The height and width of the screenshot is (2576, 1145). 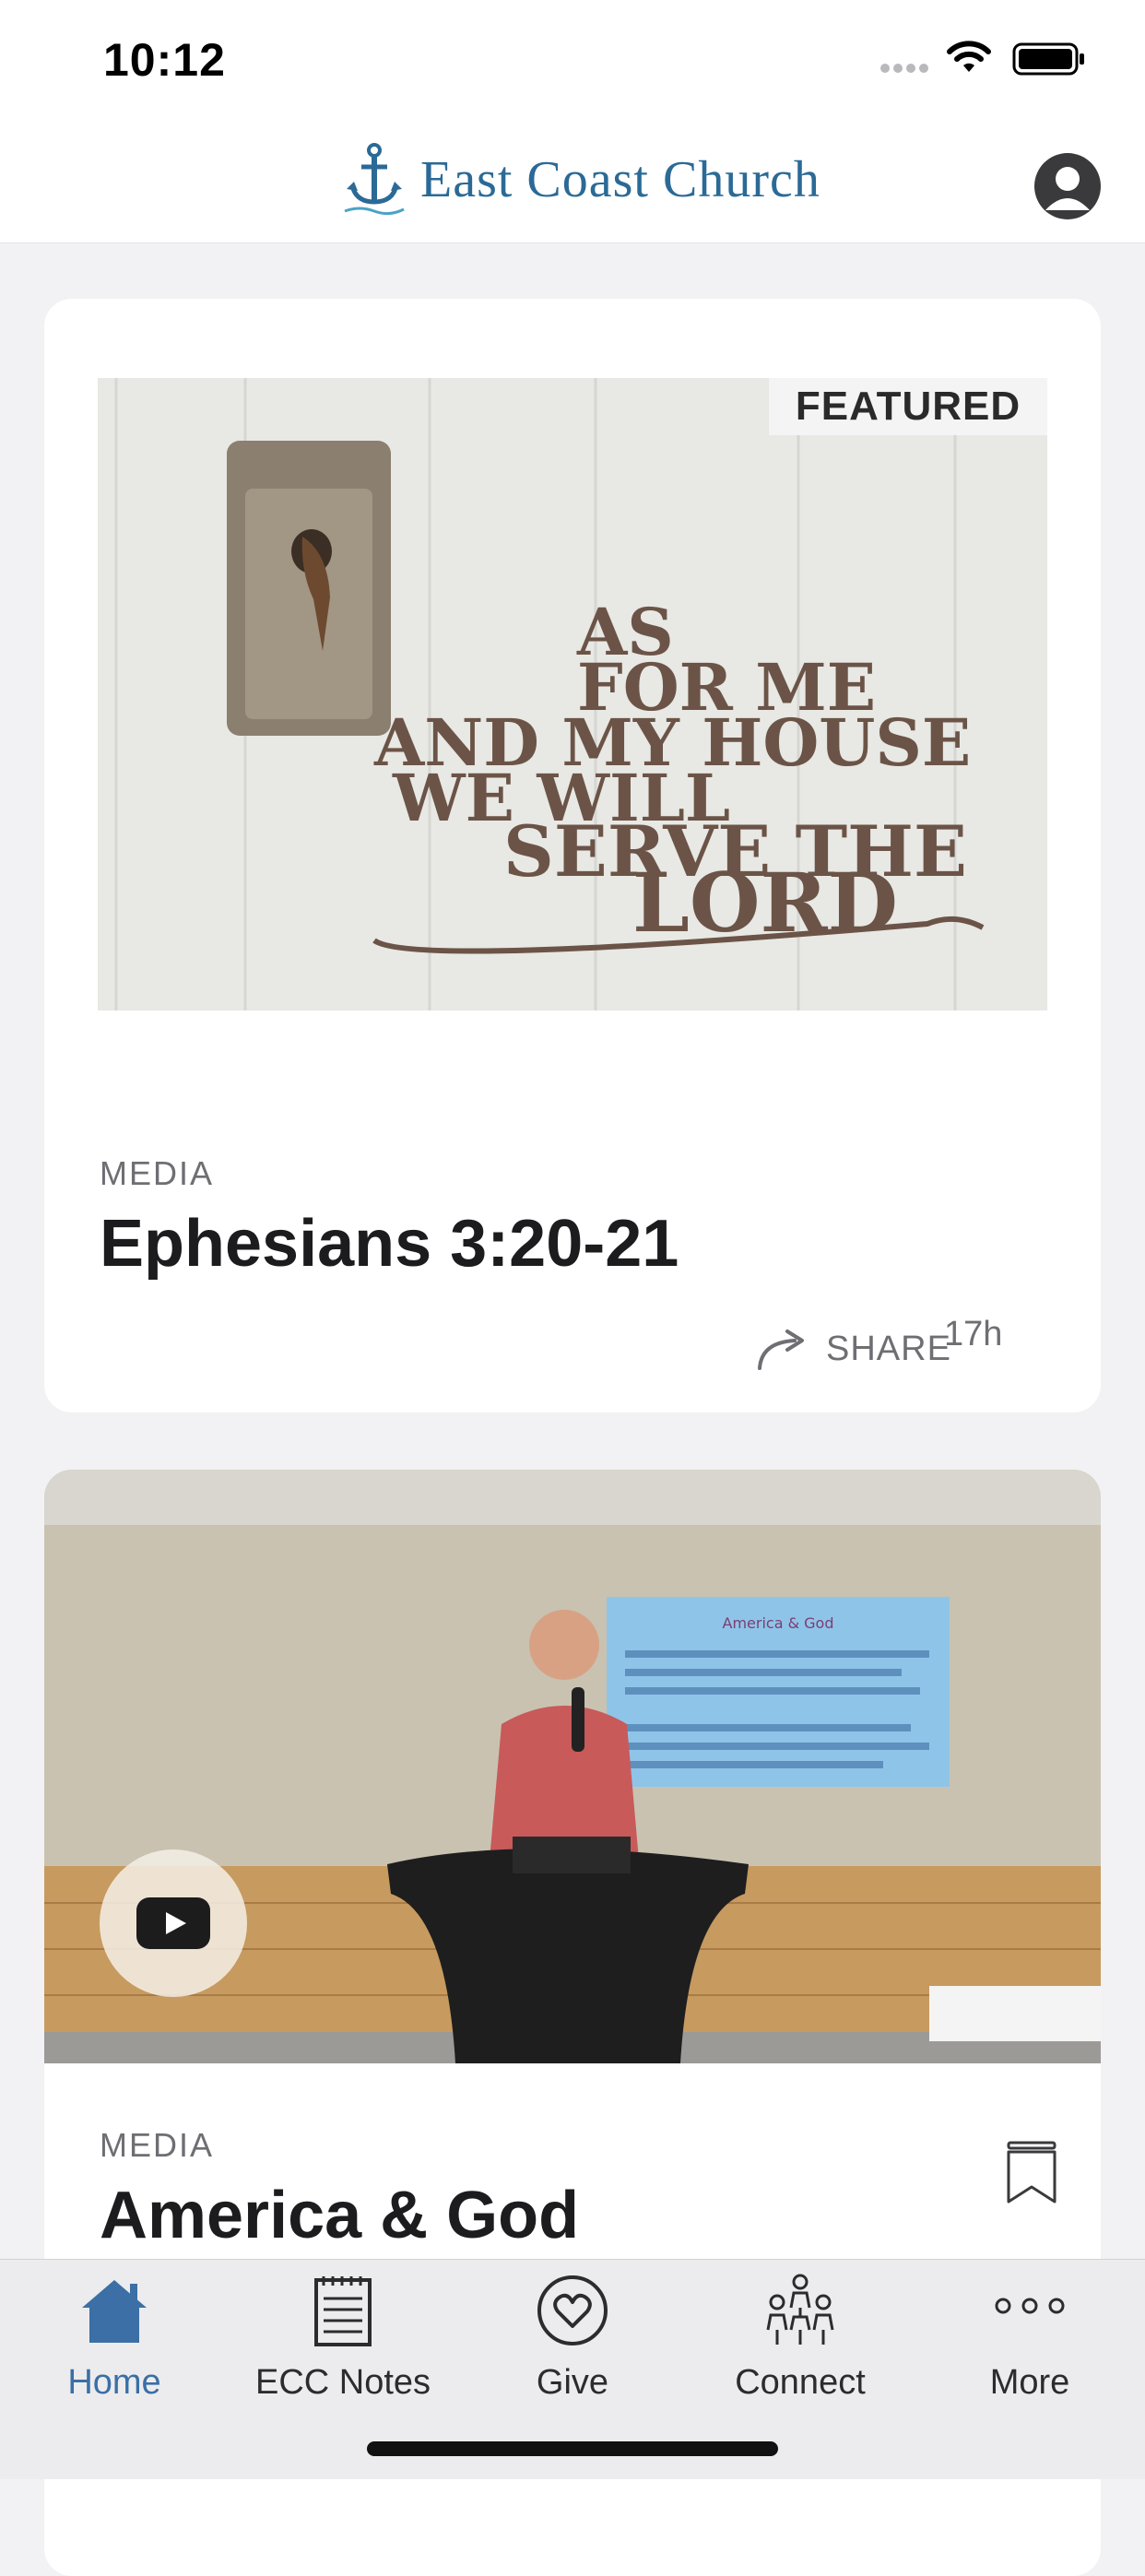 I want to click on tab-label: Connect, so click(x=800, y=2382).